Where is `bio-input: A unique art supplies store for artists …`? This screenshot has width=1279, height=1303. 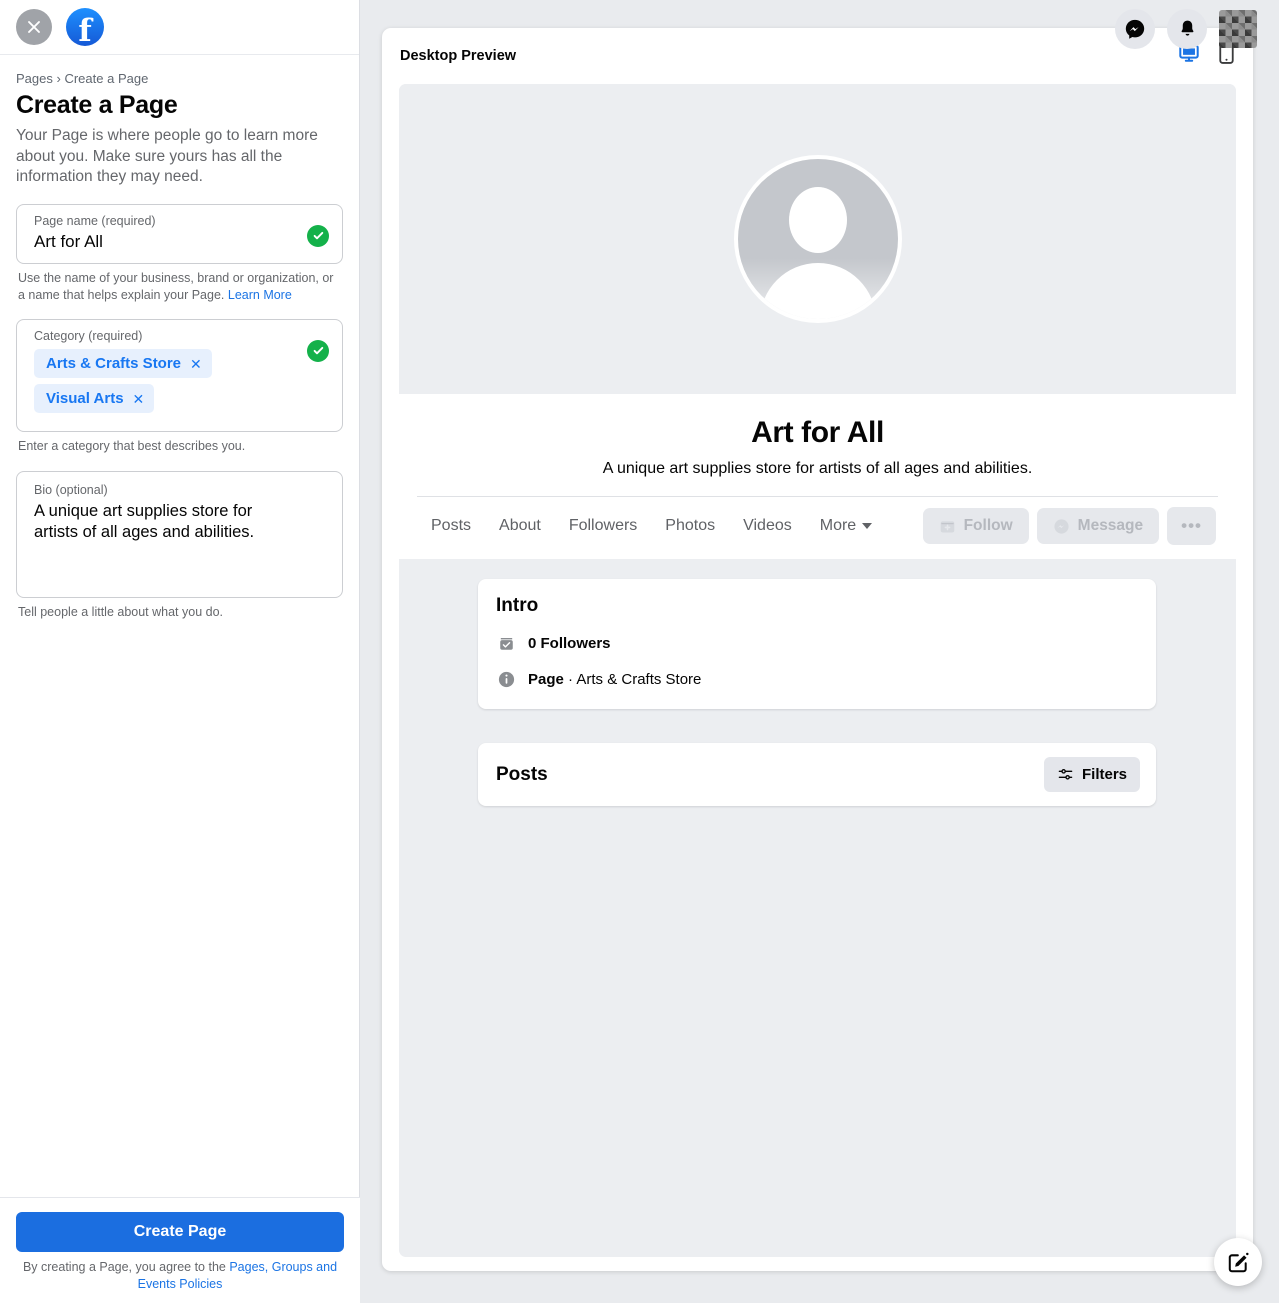 bio-input: A unique art supplies store for artists … is located at coordinates (166, 522).